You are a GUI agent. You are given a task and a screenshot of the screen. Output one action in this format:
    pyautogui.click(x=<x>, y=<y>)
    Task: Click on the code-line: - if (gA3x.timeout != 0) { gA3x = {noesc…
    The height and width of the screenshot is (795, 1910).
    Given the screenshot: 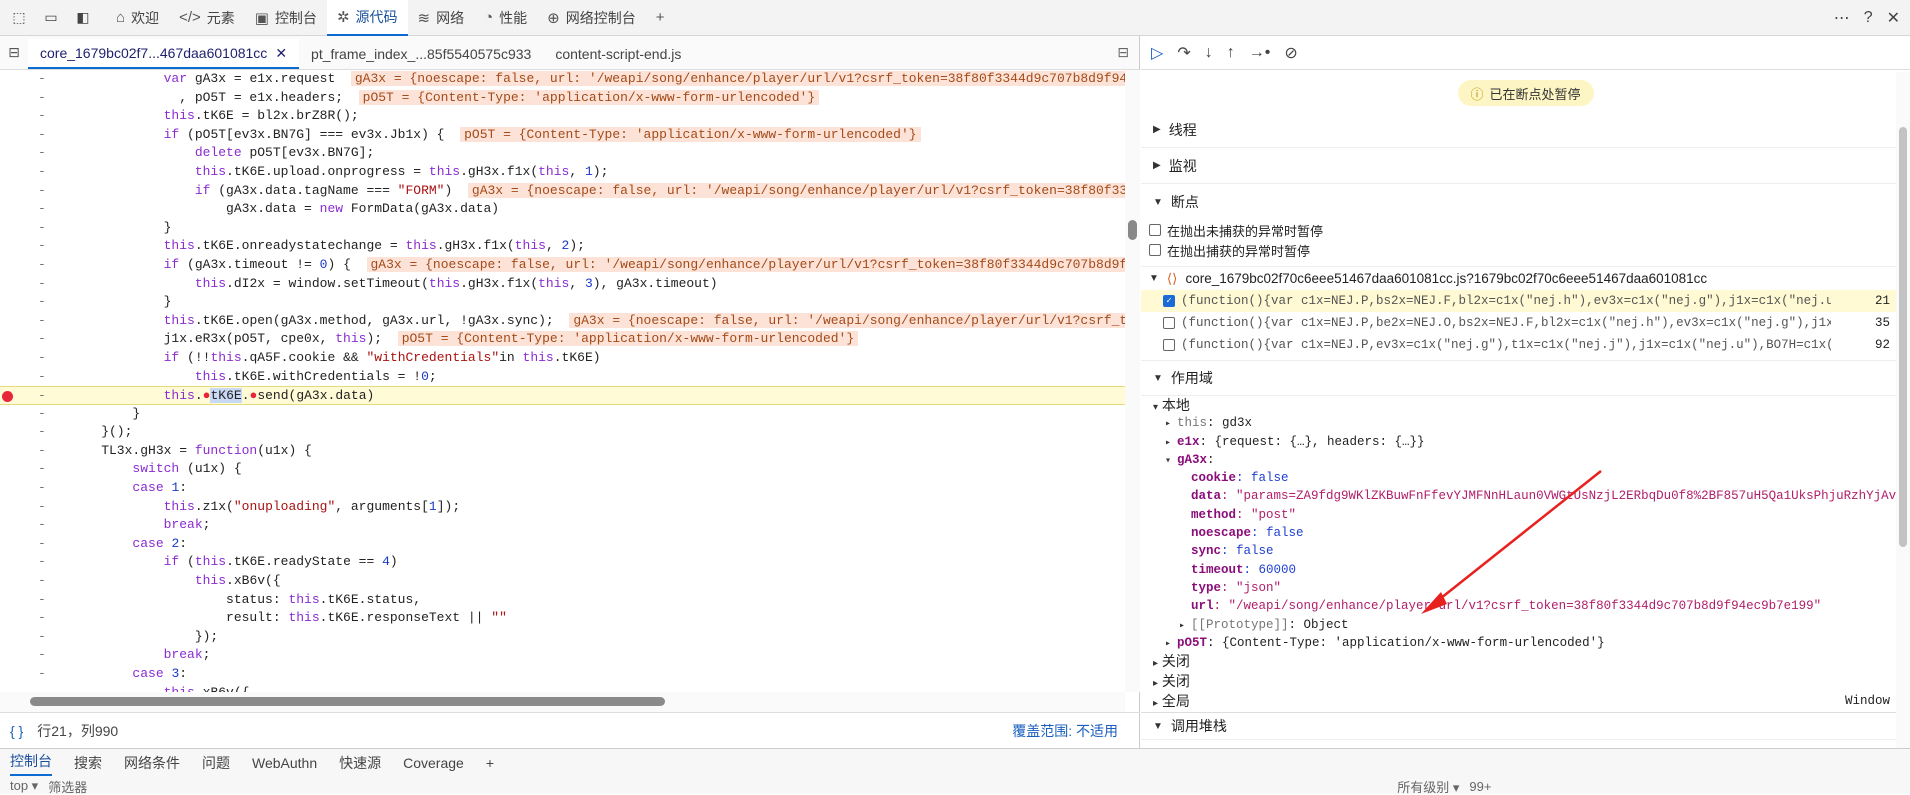 What is the action you would take?
    pyautogui.click(x=562, y=265)
    